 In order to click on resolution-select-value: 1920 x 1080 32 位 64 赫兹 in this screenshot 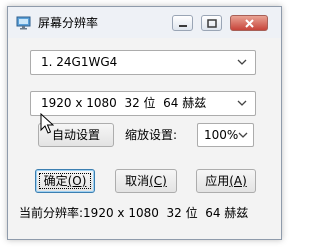, I will do `click(124, 103)`.